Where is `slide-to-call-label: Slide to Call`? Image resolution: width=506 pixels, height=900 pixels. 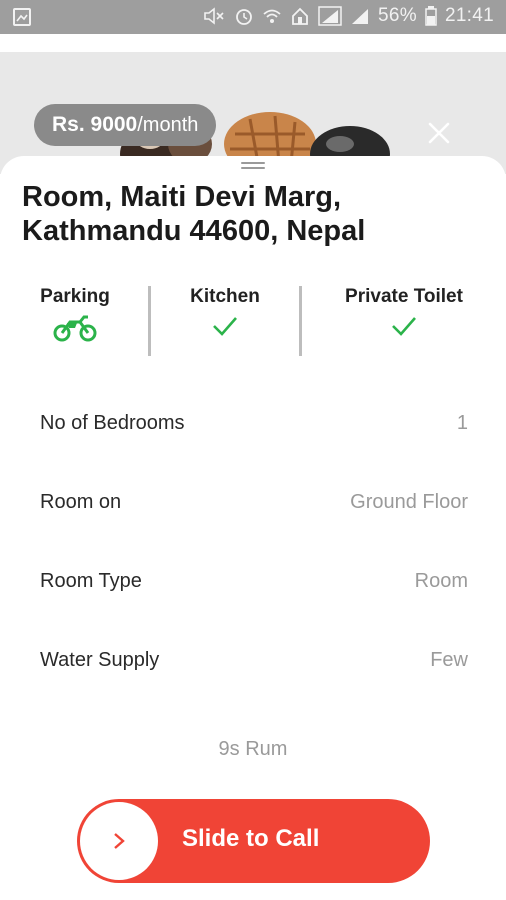 slide-to-call-label: Slide to Call is located at coordinates (251, 838).